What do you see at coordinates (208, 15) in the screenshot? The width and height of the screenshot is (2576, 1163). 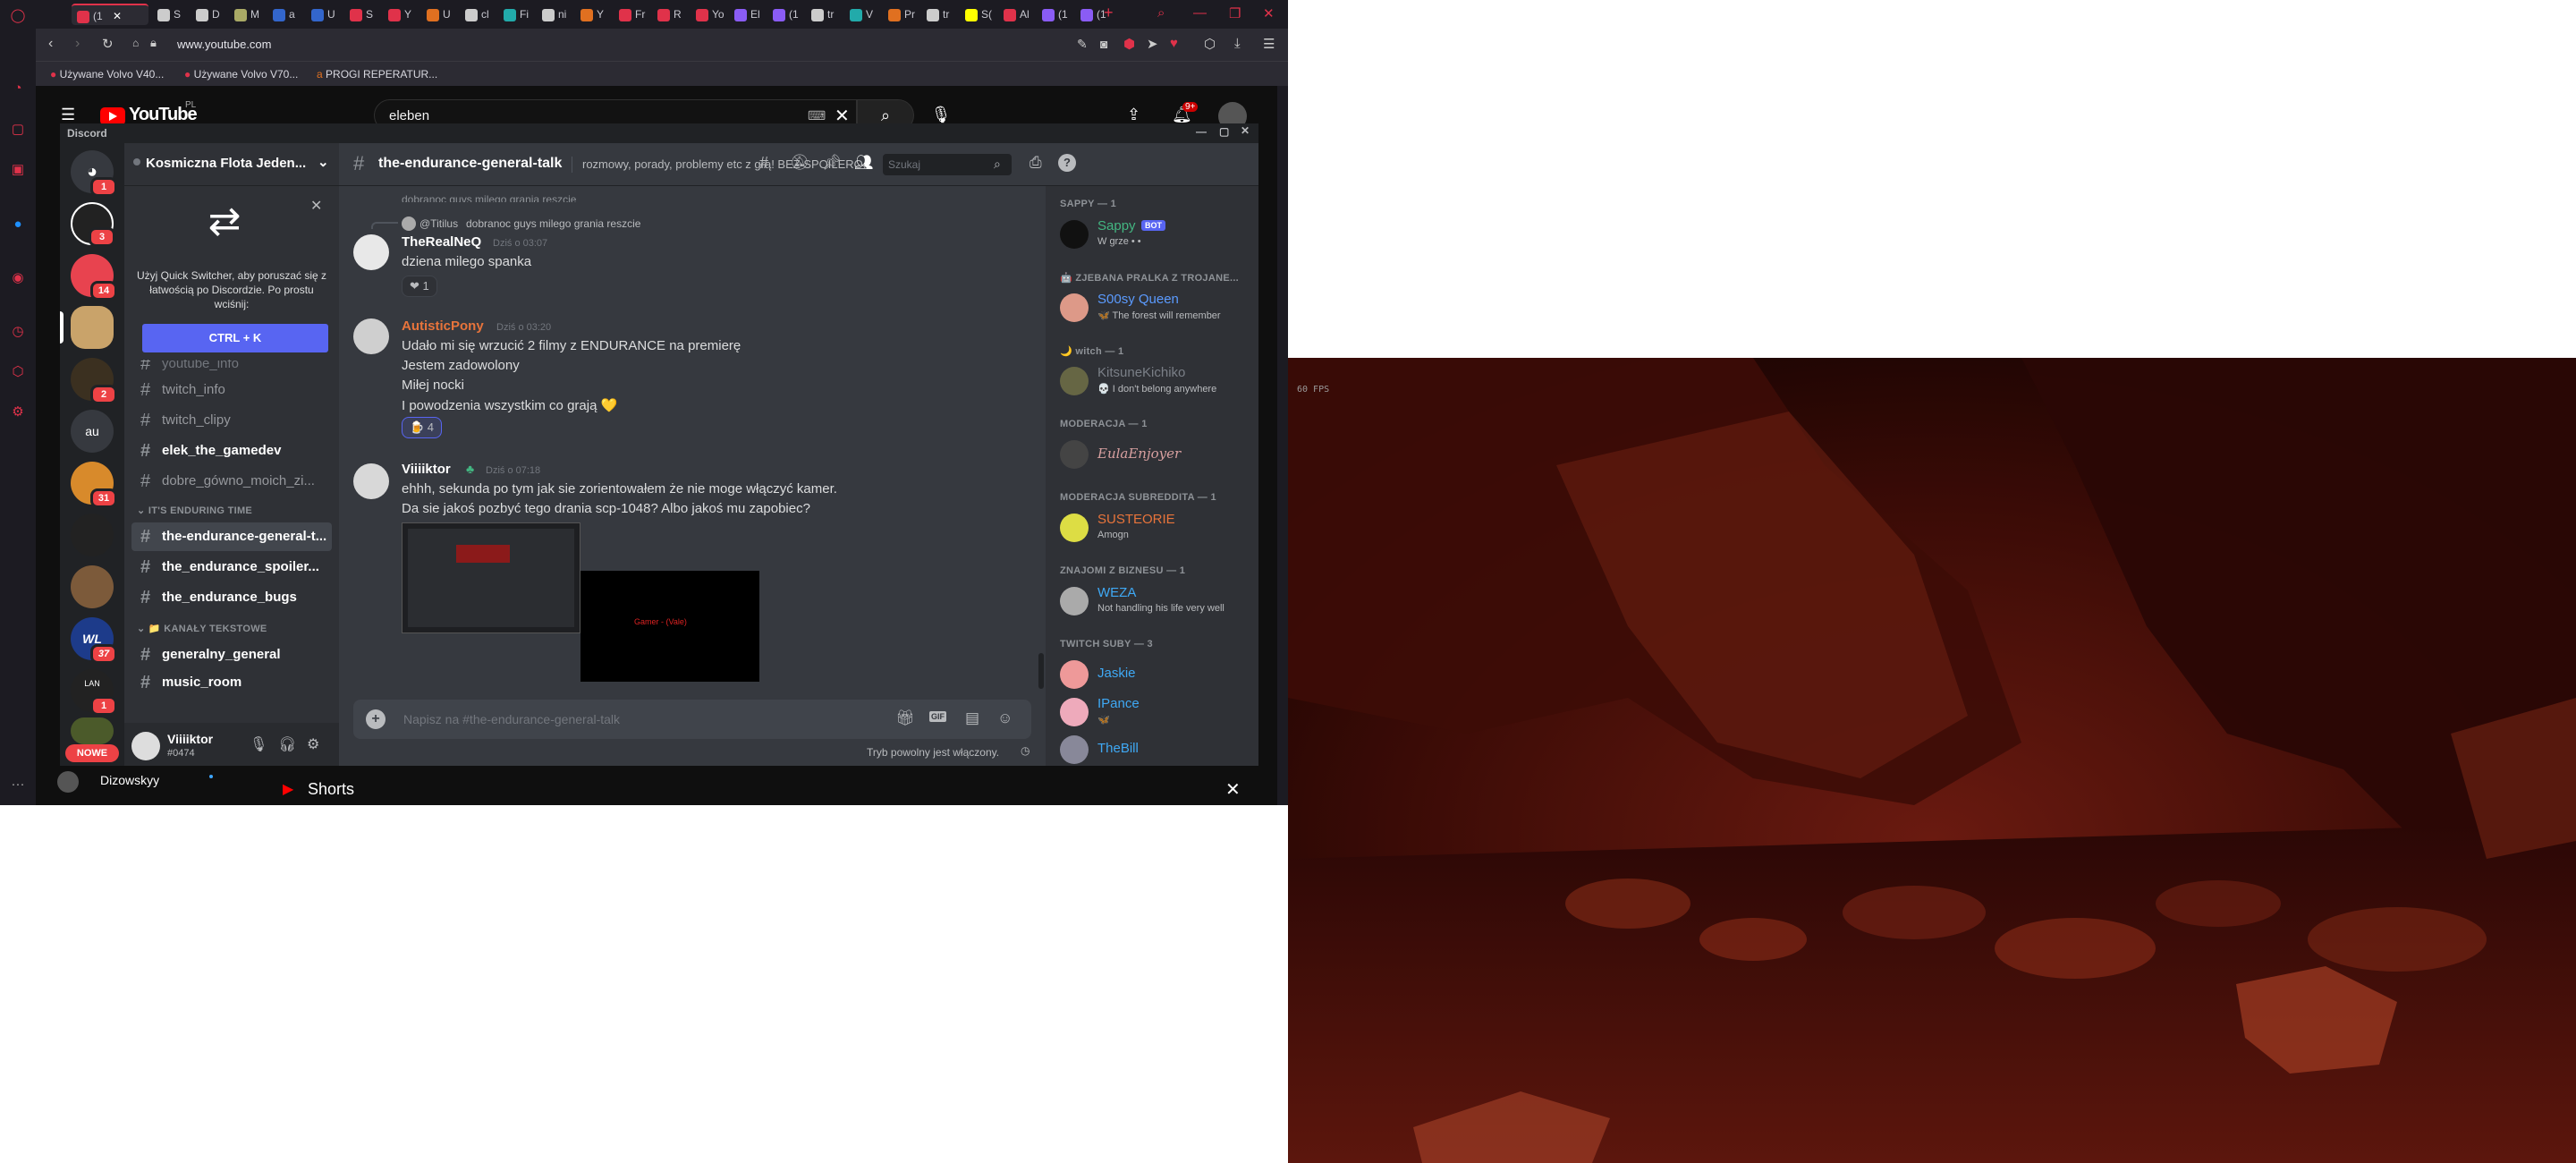 I see `browser-tab: D` at bounding box center [208, 15].